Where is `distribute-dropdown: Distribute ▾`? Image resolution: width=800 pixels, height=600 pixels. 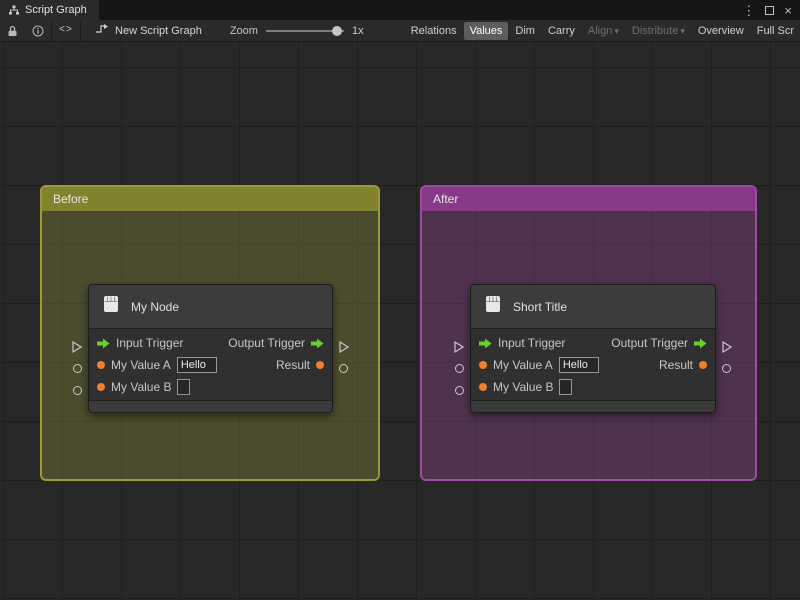 distribute-dropdown: Distribute ▾ is located at coordinates (658, 31).